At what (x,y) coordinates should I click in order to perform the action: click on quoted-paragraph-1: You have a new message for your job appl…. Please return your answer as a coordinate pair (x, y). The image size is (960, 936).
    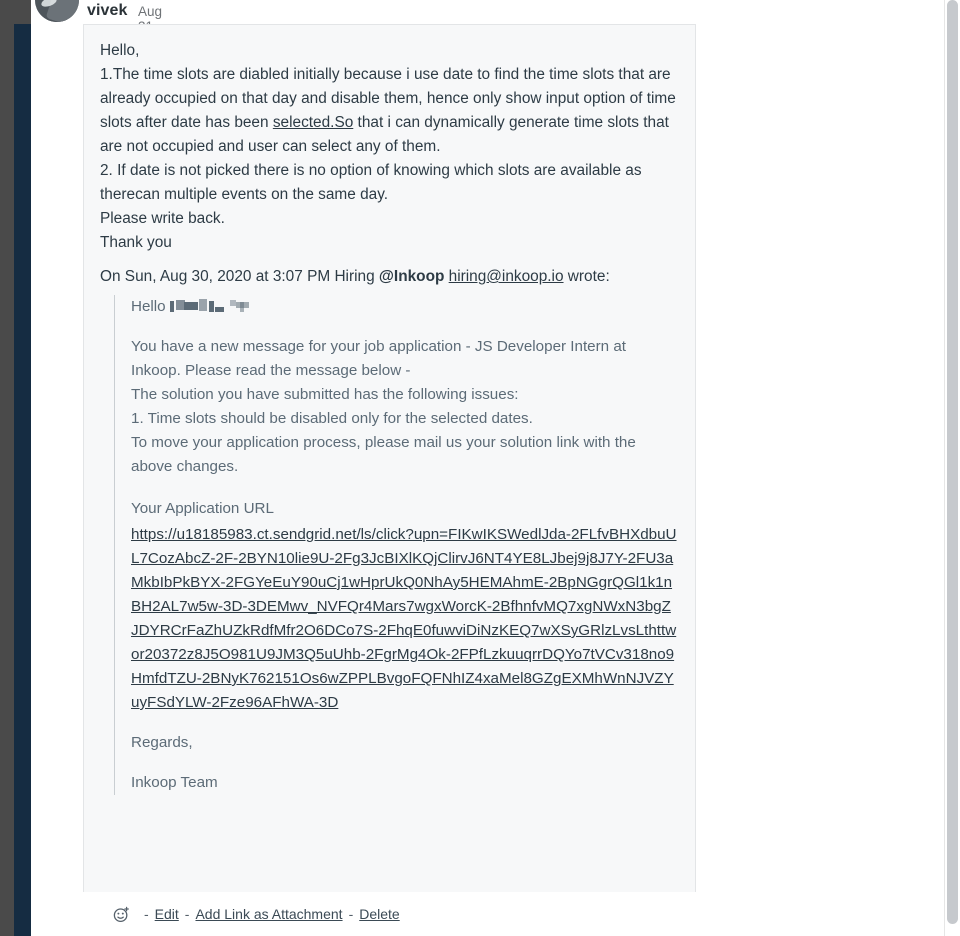
    Looking at the image, I should click on (379, 346).